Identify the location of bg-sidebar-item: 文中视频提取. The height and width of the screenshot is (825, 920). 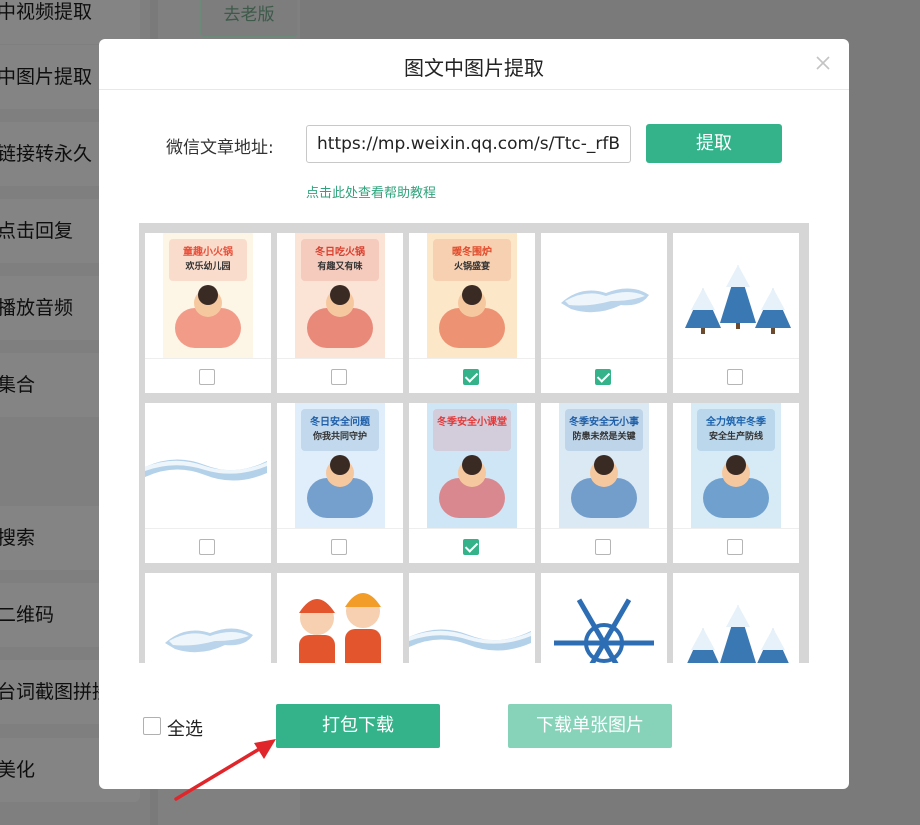
(70, 22).